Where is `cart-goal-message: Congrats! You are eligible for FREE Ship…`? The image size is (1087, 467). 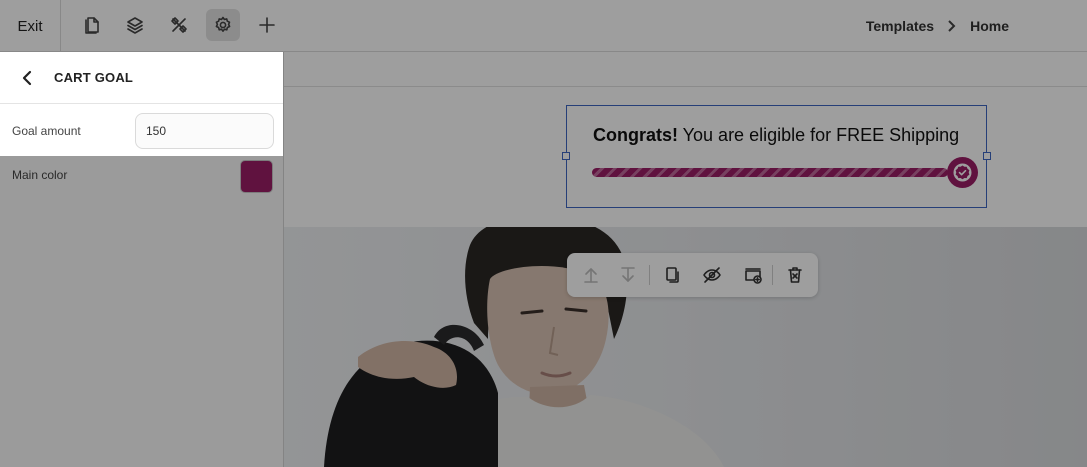 cart-goal-message: Congrats! You are eligible for FREE Ship… is located at coordinates (776, 135).